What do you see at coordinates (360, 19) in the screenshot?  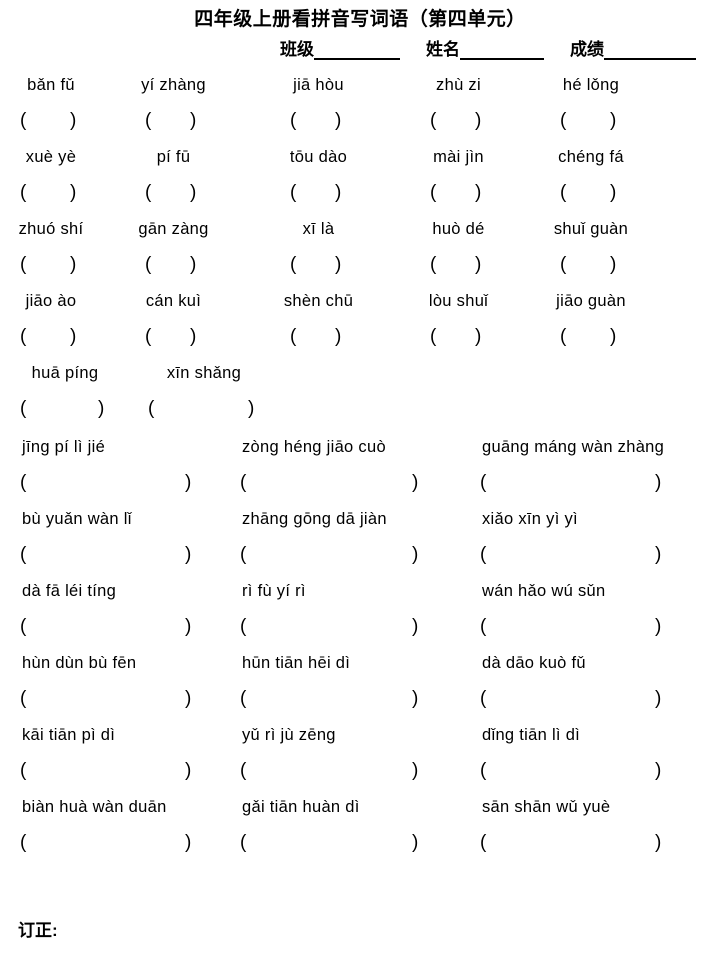 I see `page-title: 四年级上册看拼音写词语（第四单元）` at bounding box center [360, 19].